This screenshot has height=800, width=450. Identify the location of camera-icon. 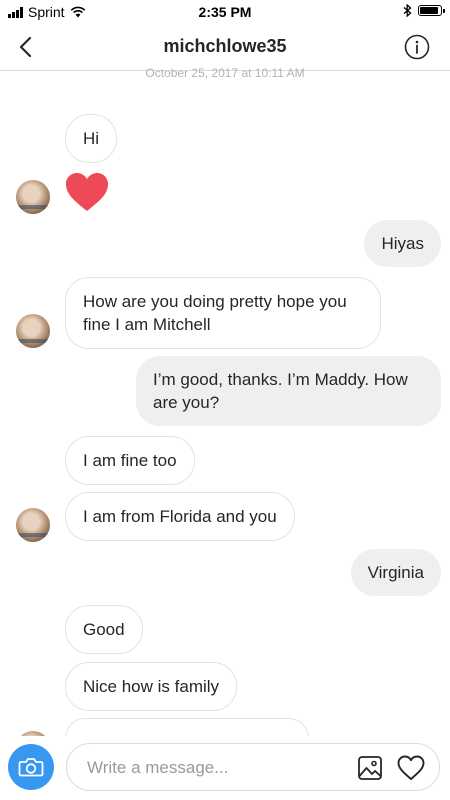
(31, 767).